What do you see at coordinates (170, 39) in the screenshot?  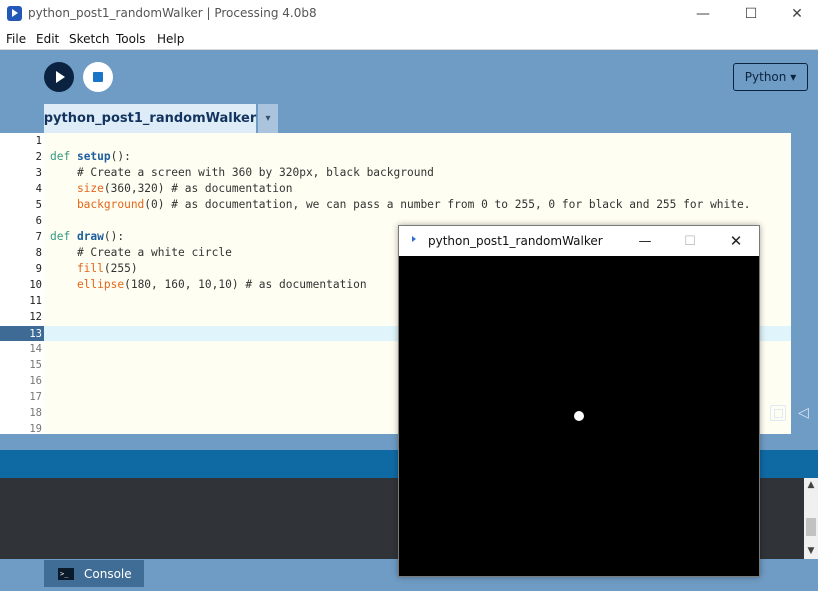 I see `menu-help: Help` at bounding box center [170, 39].